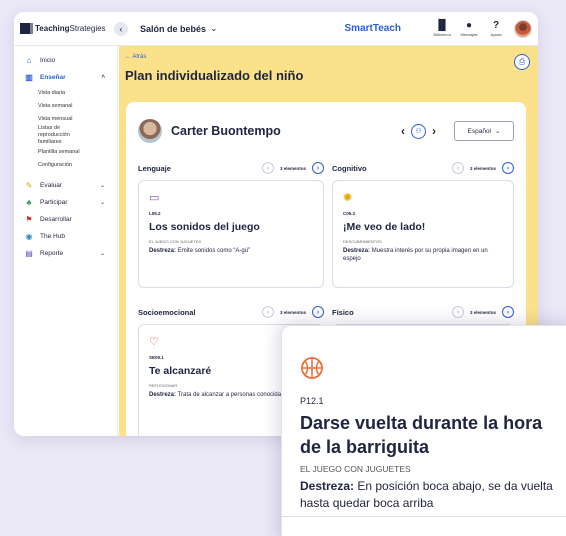 This screenshot has width=566, height=536. What do you see at coordinates (29, 77) in the screenshot?
I see `book-icon: ▥` at bounding box center [29, 77].